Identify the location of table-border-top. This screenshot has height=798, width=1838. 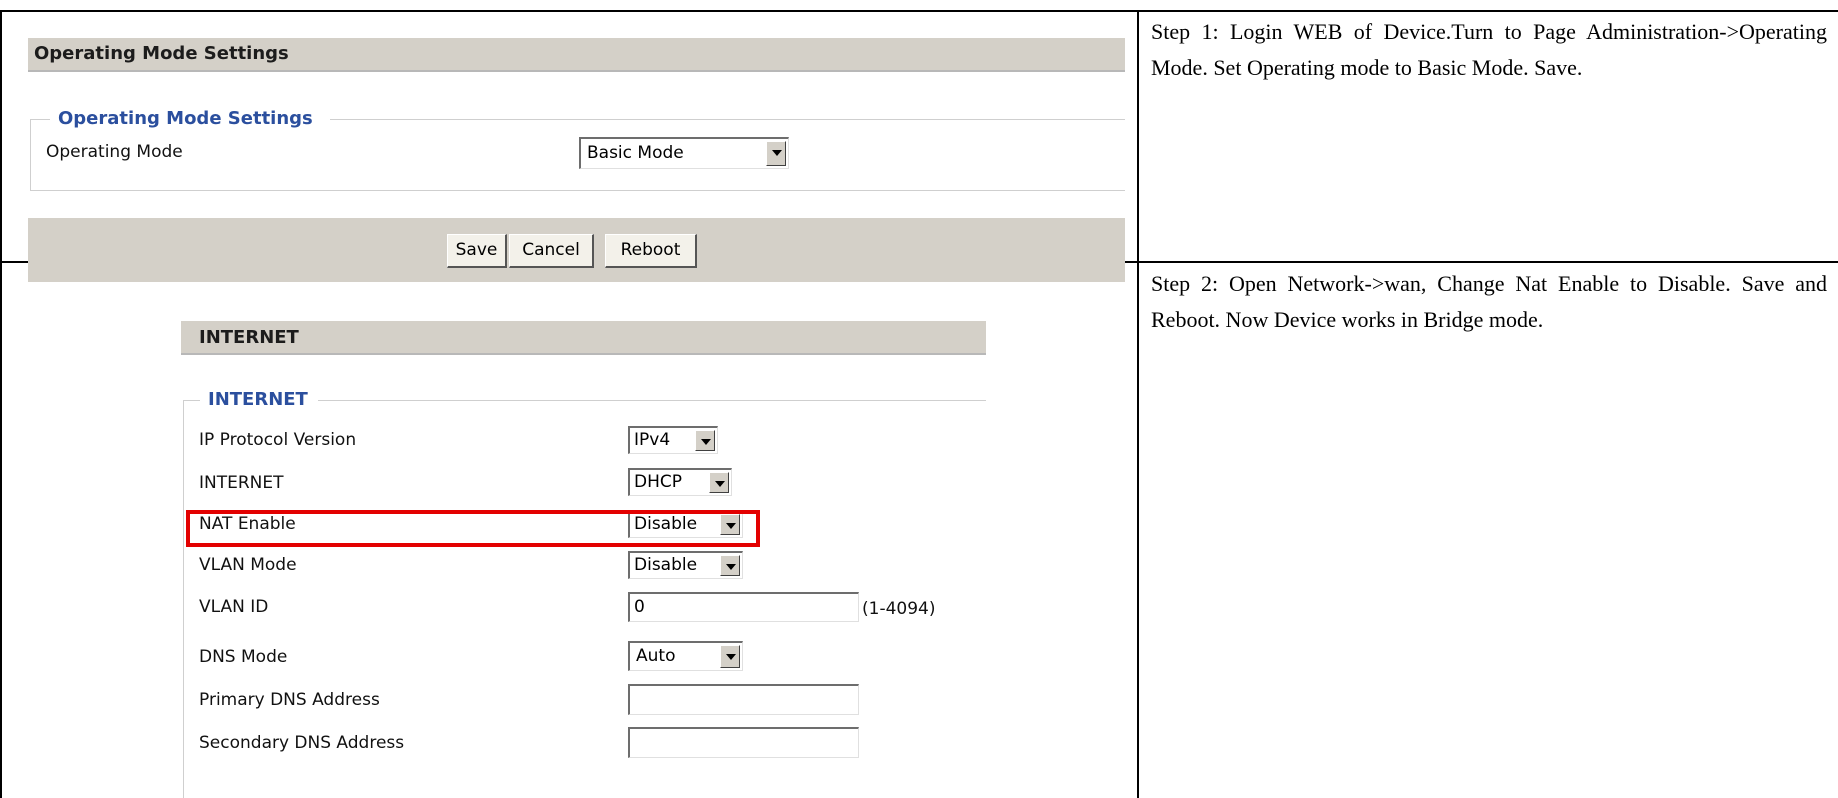
(919, 11).